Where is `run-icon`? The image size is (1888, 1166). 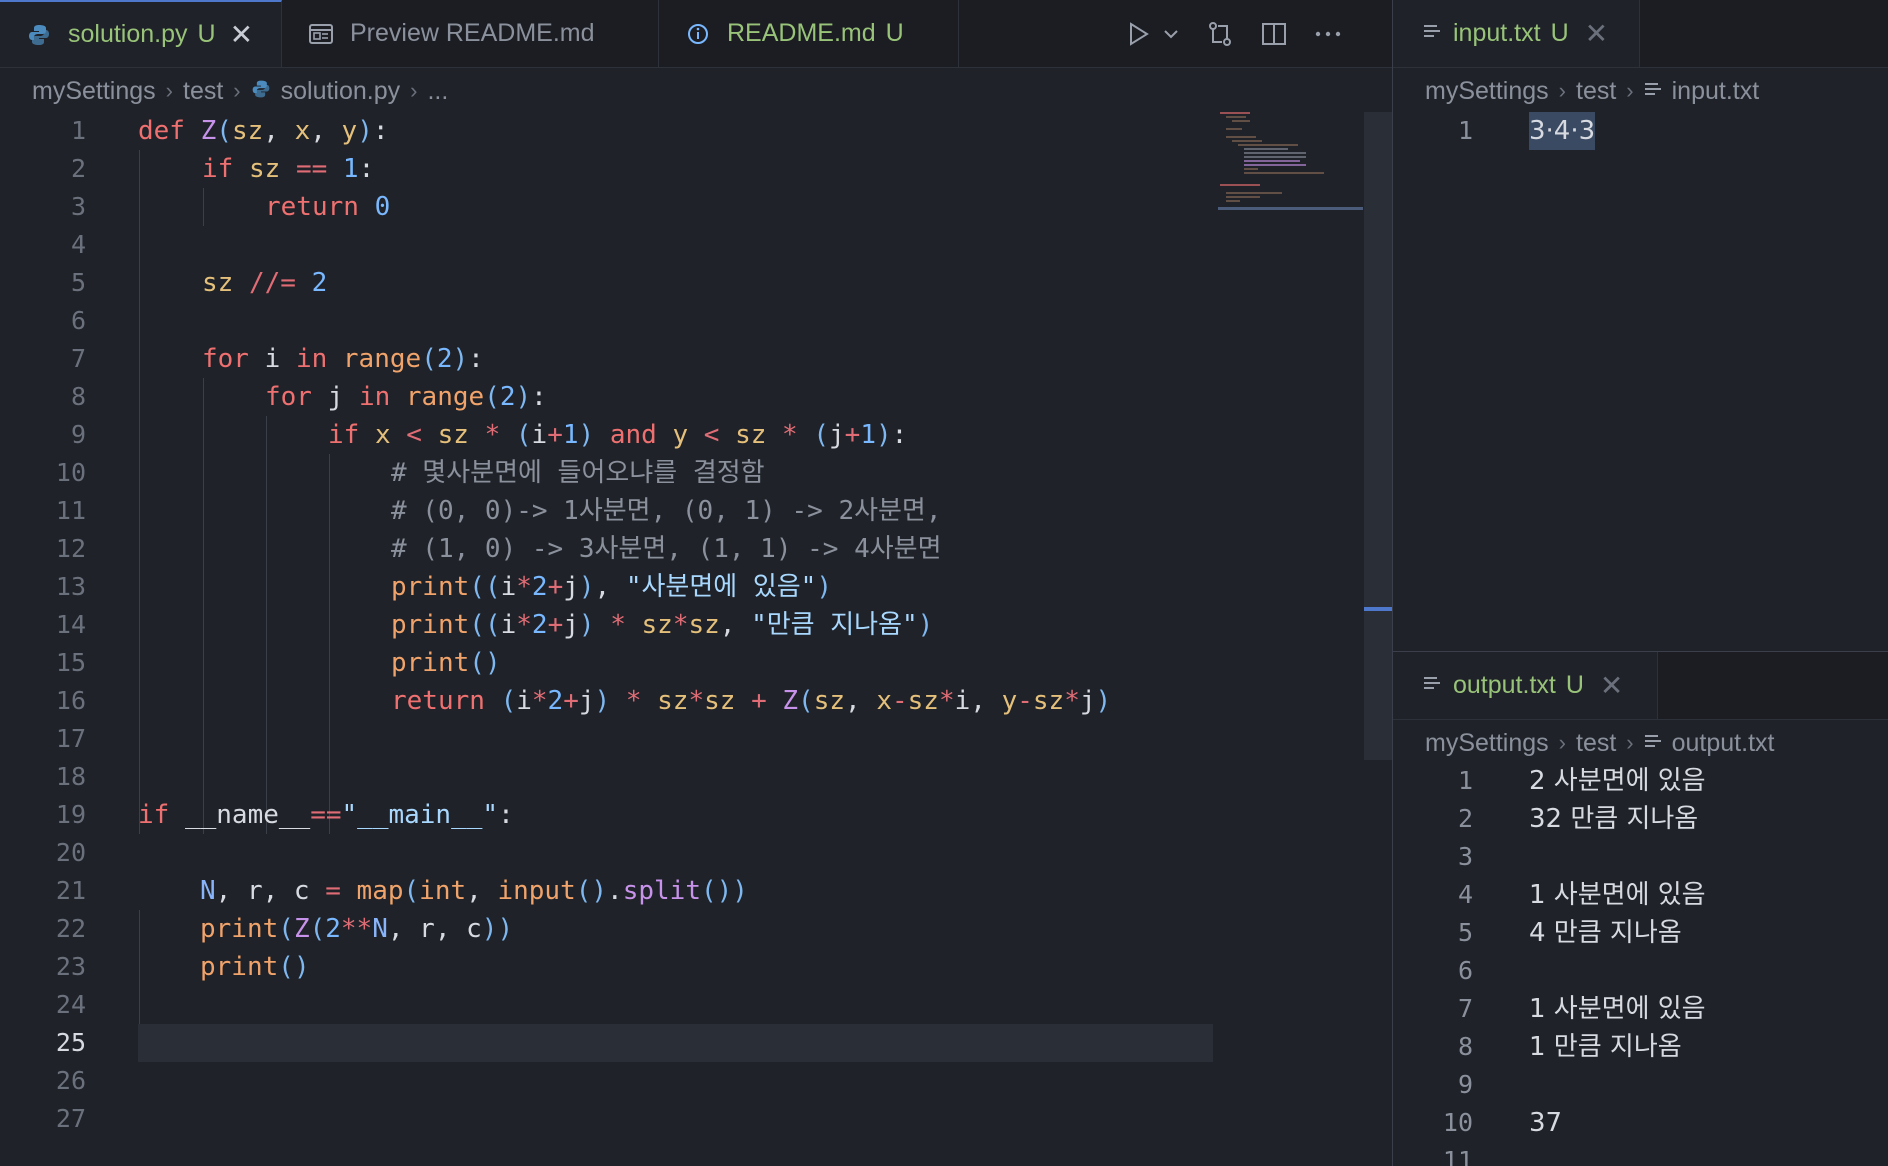
run-icon is located at coordinates (1138, 34).